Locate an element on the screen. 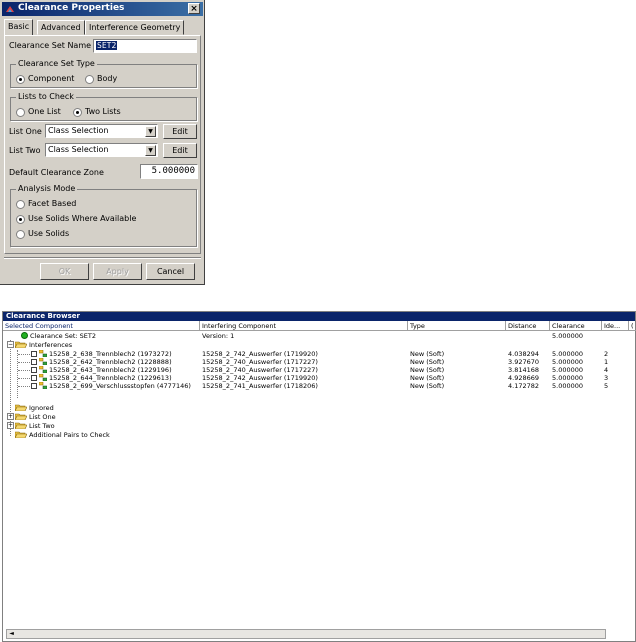 Image resolution: width=636 pixels, height=642 pixels. lists-to-check-title: Lists to Check is located at coordinates (46, 96).